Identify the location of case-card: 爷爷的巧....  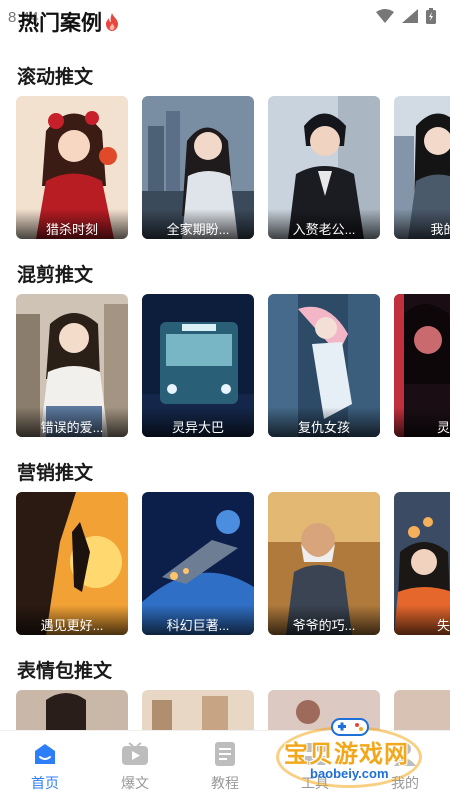
(324, 563).